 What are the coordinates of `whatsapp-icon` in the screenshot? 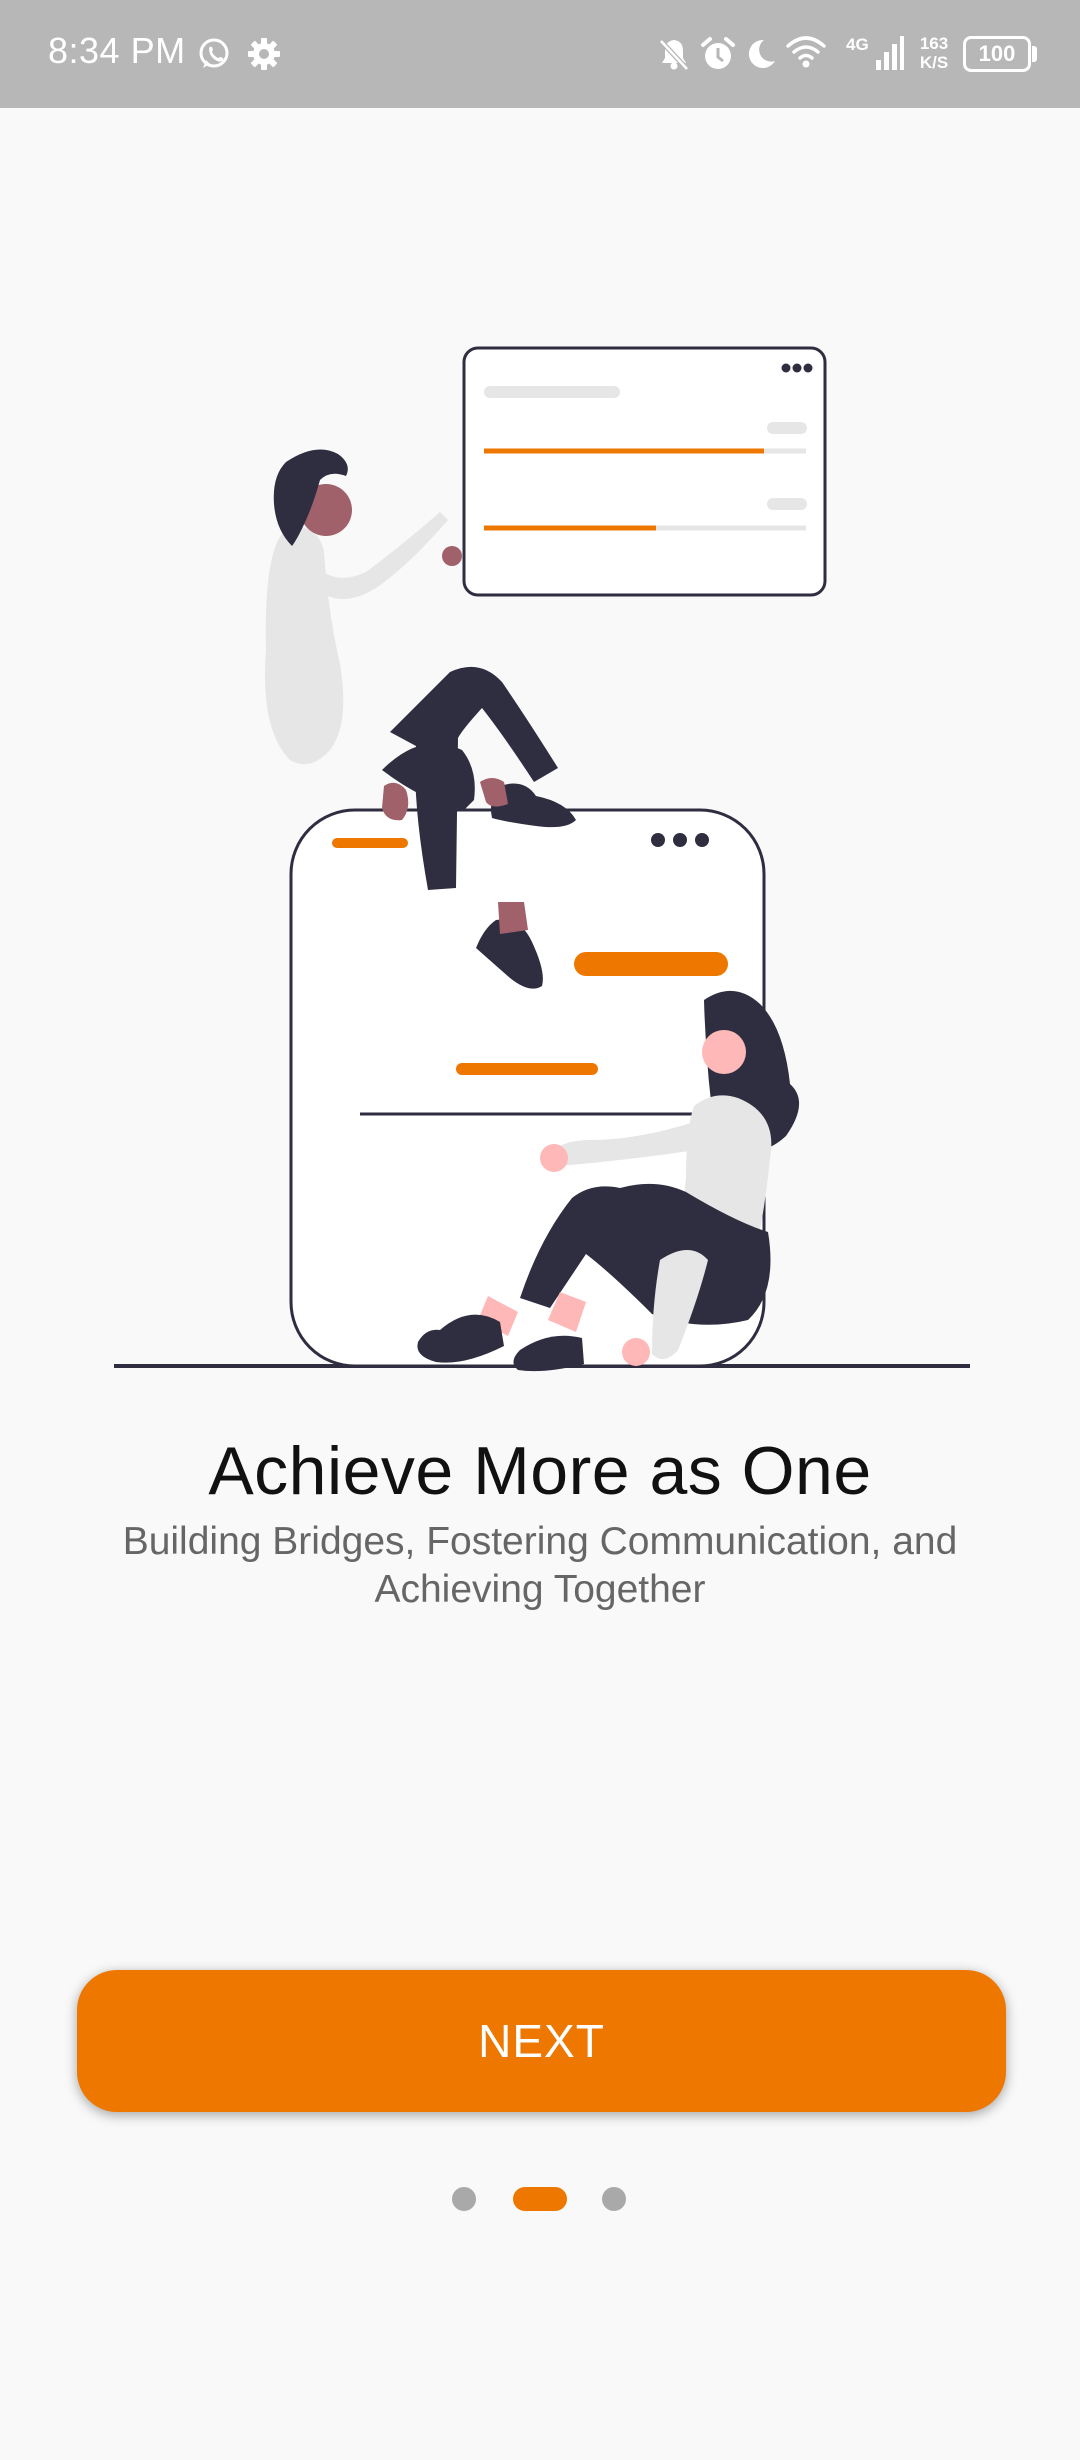 It's located at (214, 54).